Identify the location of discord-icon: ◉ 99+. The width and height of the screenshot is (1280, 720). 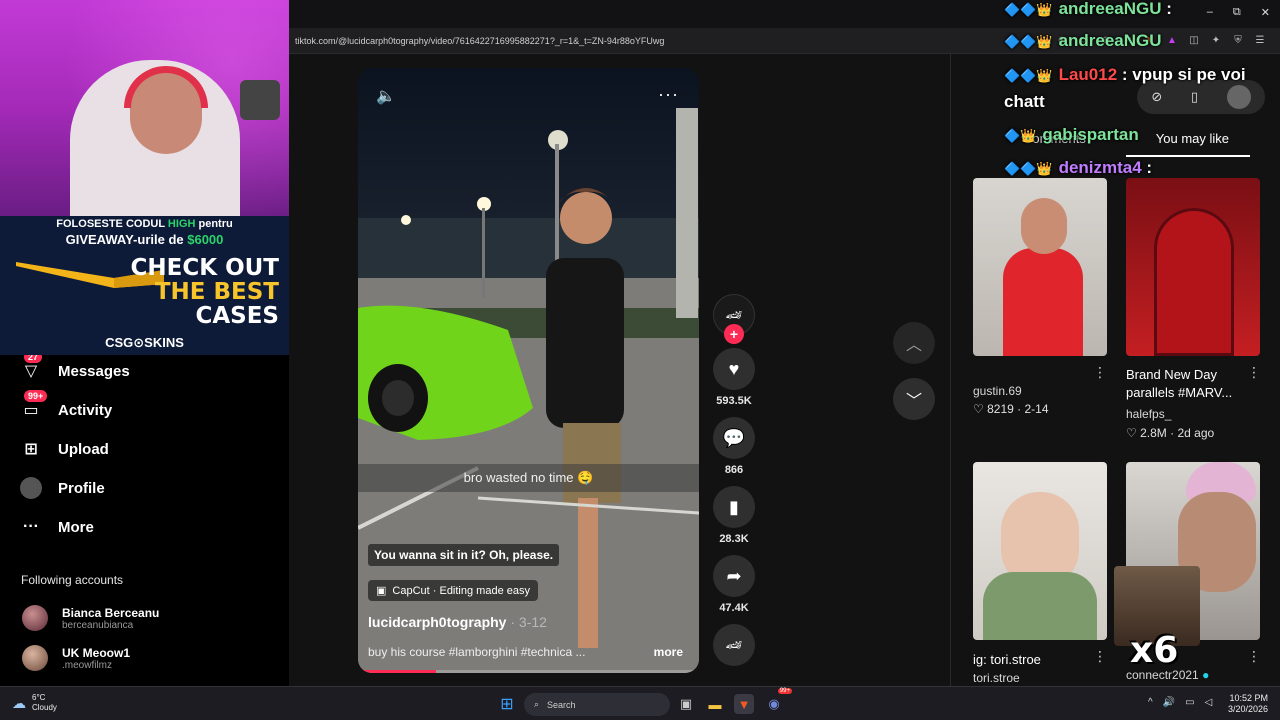
(778, 701).